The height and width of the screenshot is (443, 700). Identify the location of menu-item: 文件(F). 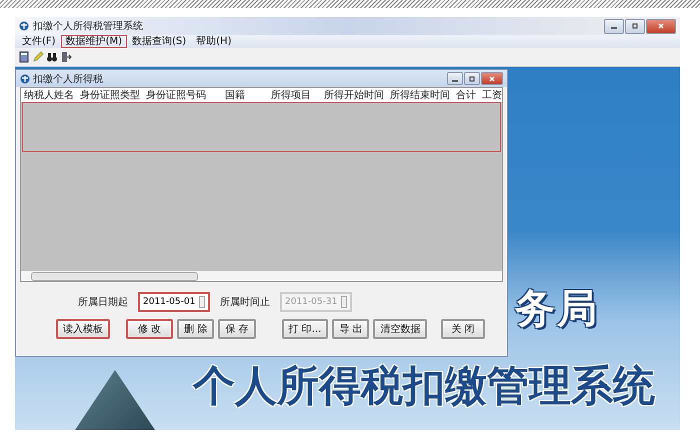
(39, 41).